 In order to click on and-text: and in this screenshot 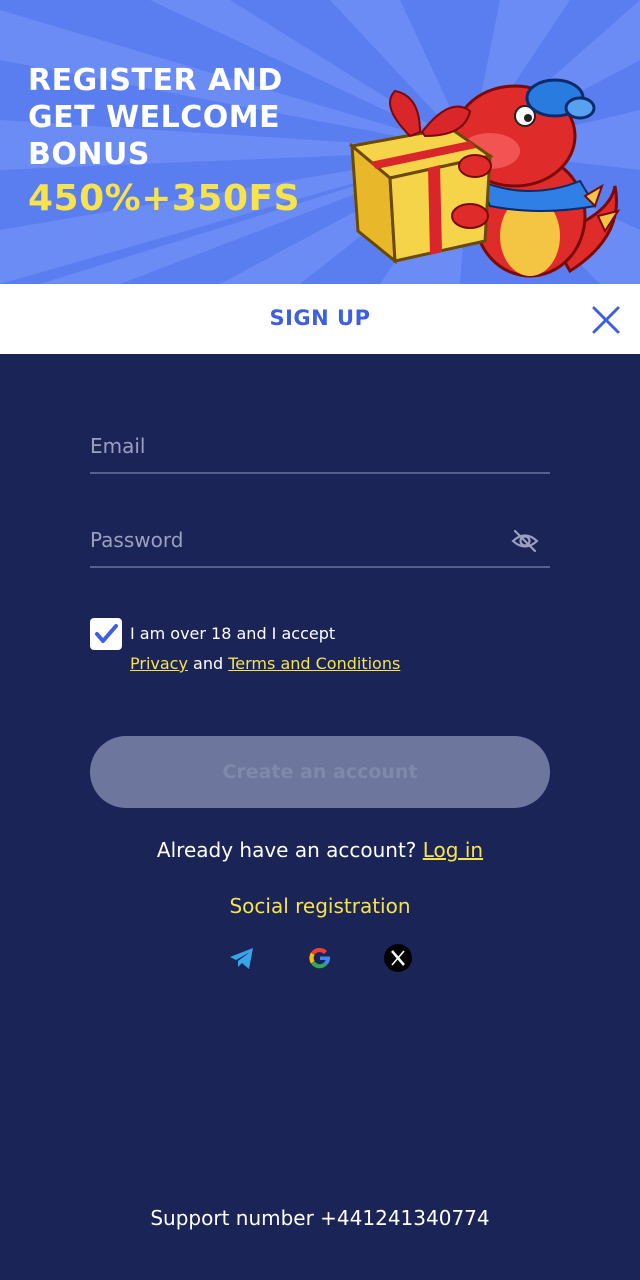, I will do `click(208, 663)`.